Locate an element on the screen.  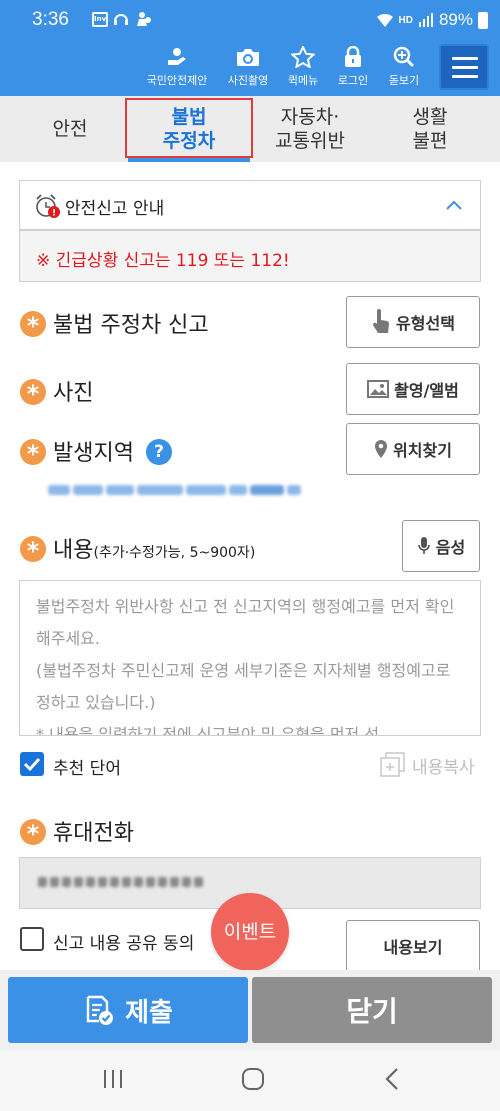
submit-button: 제출 is located at coordinates (128, 1010).